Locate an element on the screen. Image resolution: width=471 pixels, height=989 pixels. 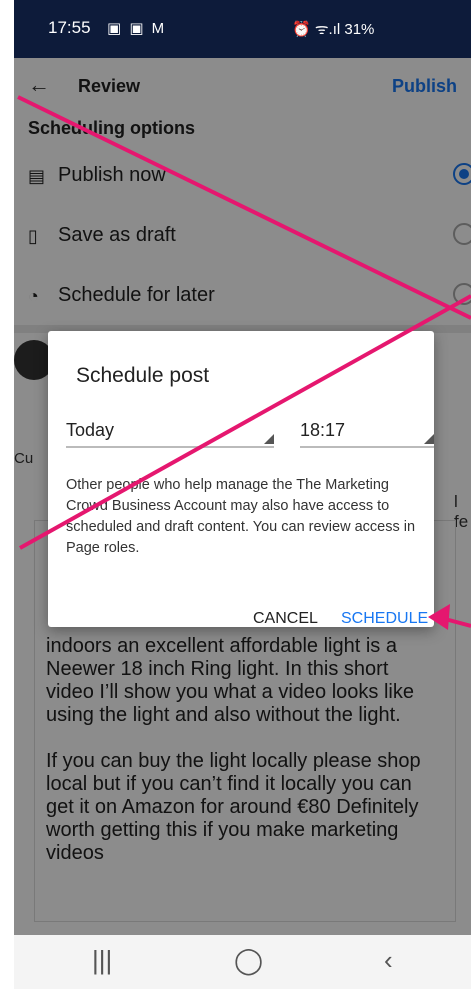
system-status-icons: ⏰ ᯤ.ıl 31% is located at coordinates (333, 29).